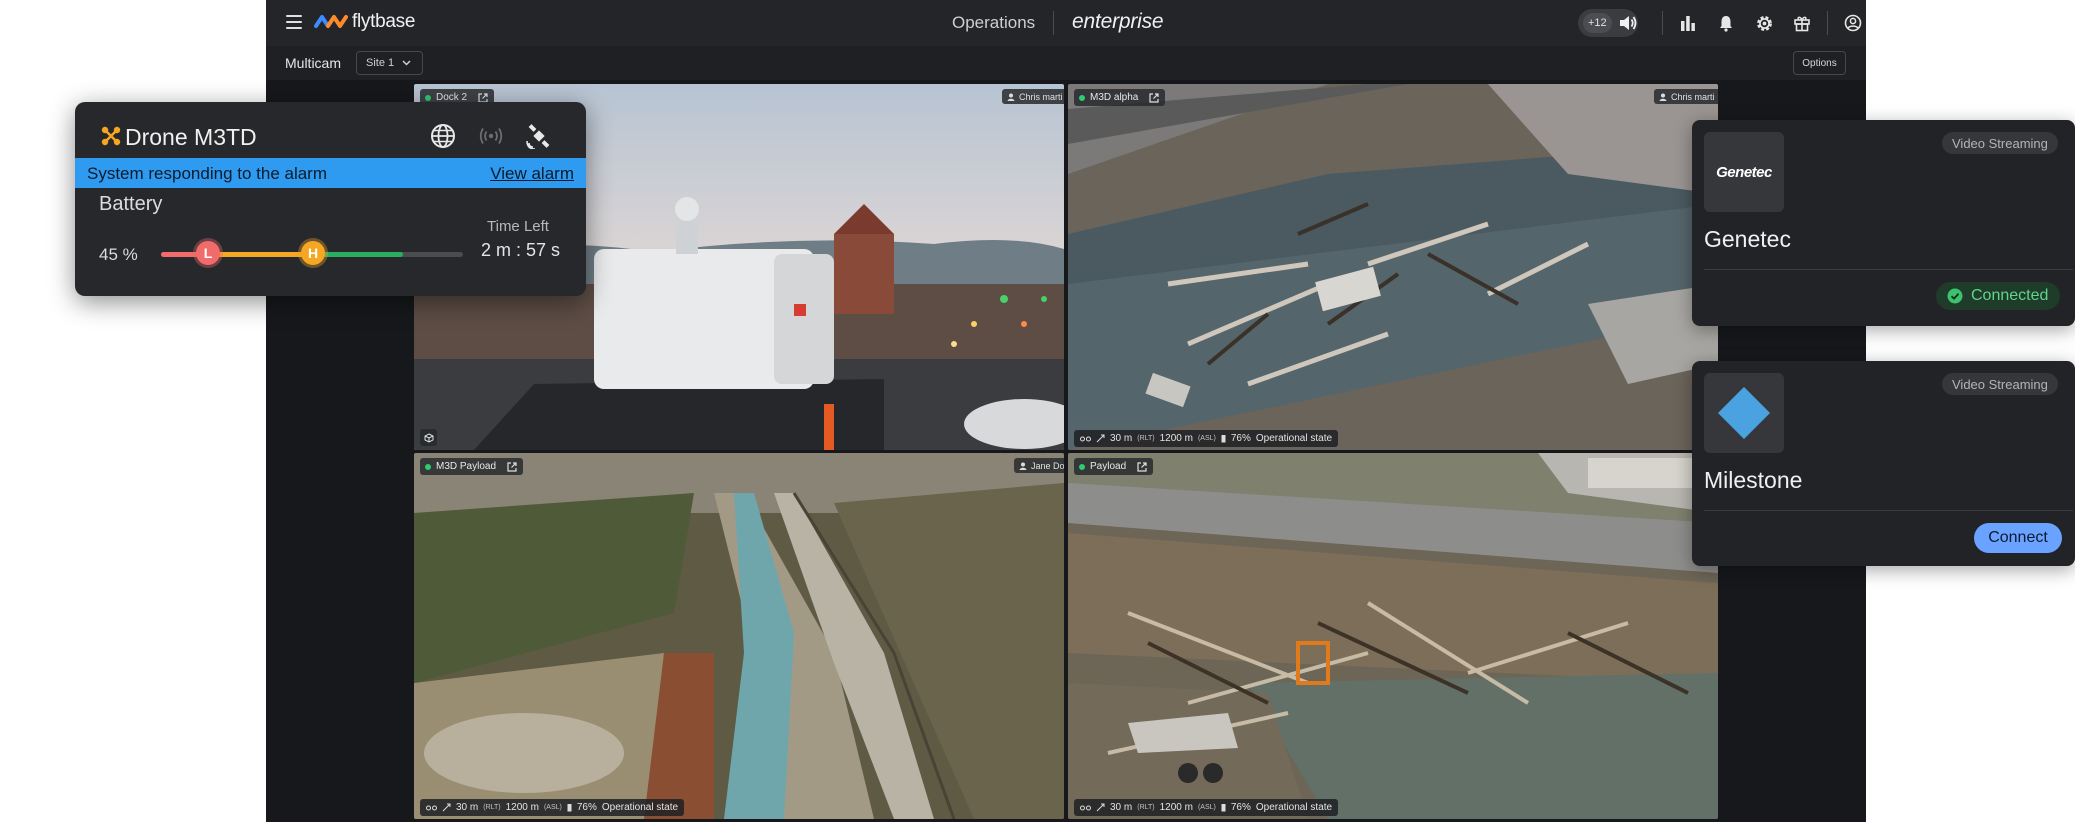 This screenshot has width=2075, height=822. Describe the element at coordinates (384, 21) in the screenshot. I see `brand-name: flytbase` at that location.